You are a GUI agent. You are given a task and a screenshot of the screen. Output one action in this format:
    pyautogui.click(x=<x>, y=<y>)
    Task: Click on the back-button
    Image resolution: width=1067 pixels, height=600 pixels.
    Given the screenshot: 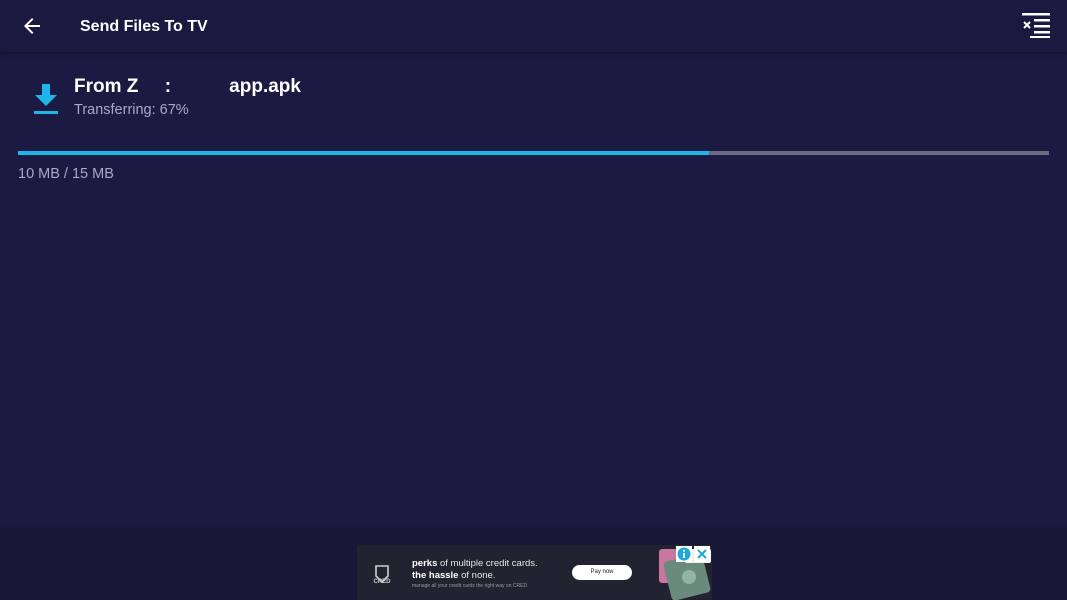 What is the action you would take?
    pyautogui.click(x=32, y=26)
    